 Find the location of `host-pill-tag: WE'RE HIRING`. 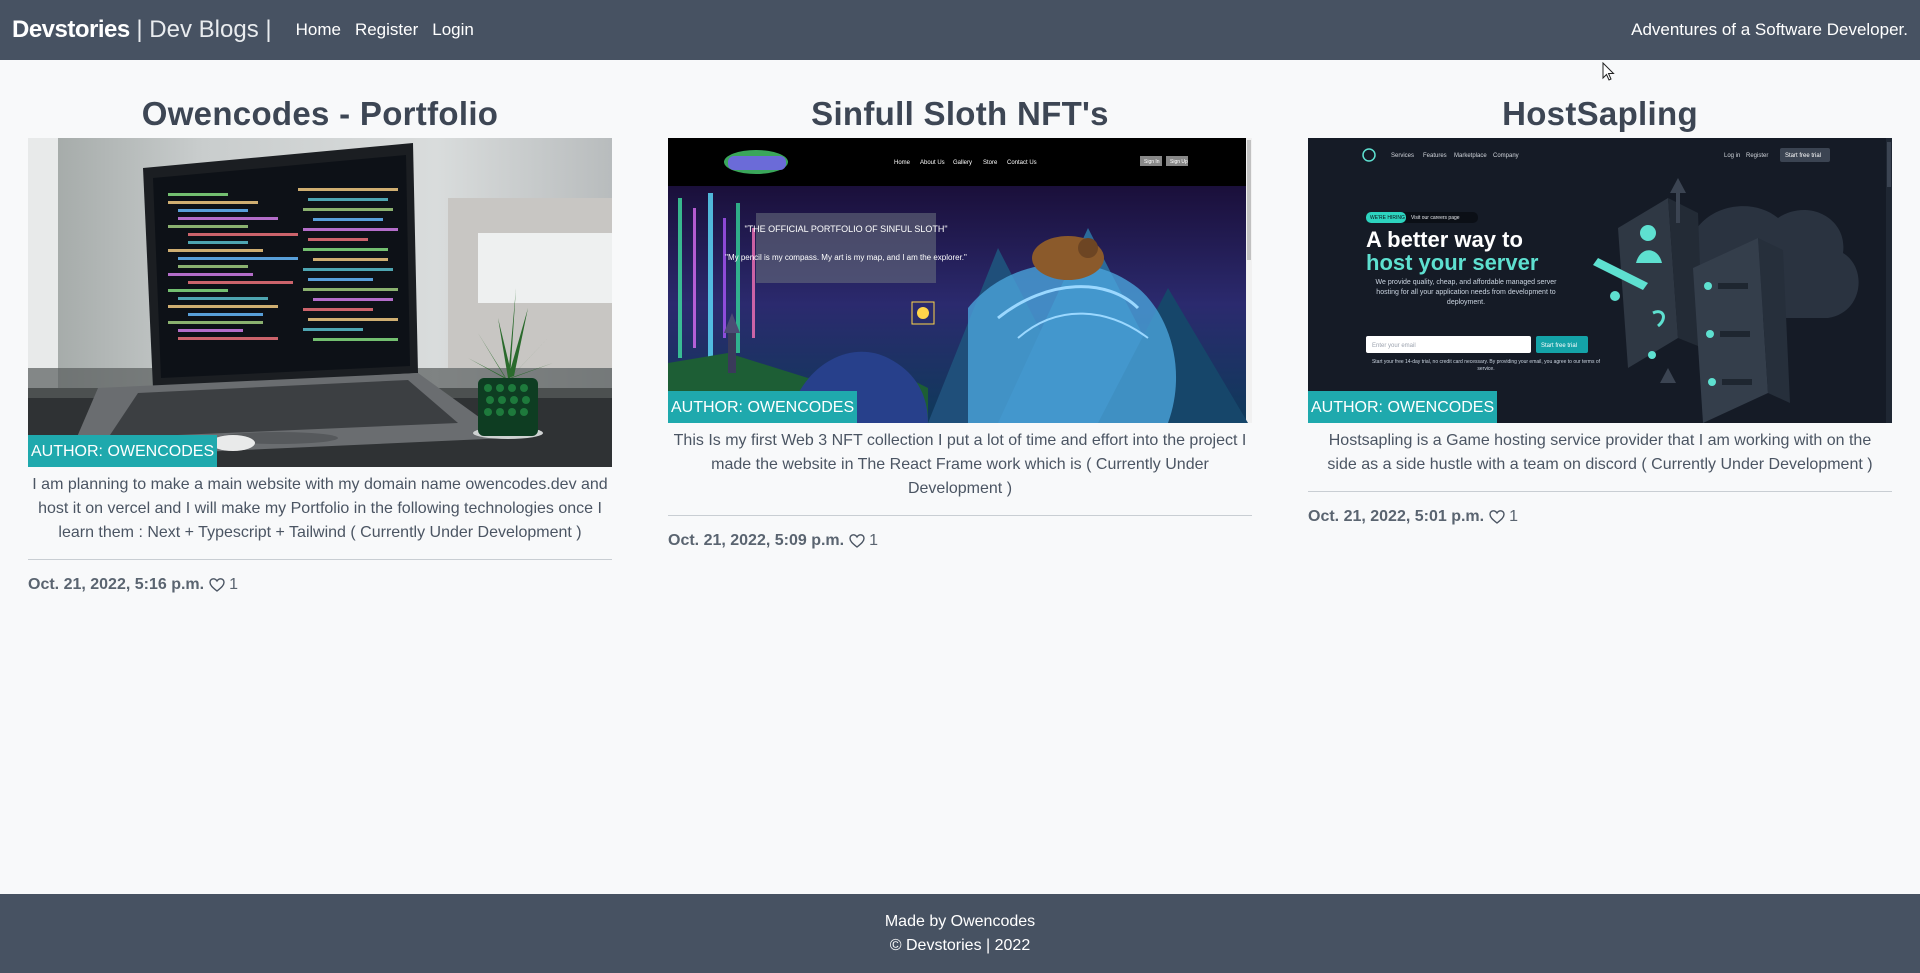

host-pill-tag: WE'RE HIRING is located at coordinates (1387, 218).